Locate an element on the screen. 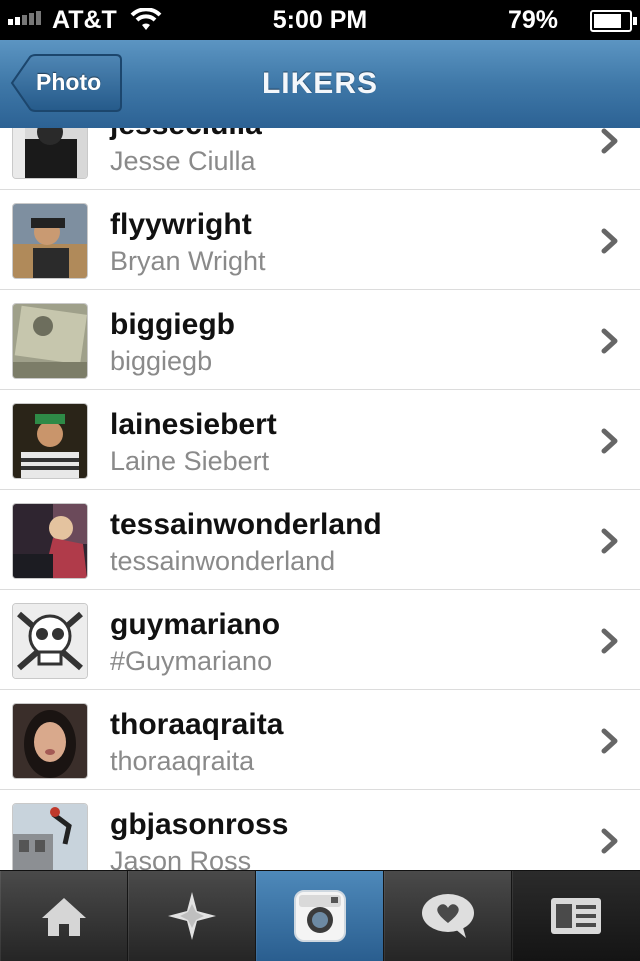 The height and width of the screenshot is (961, 640). page-title: LIKERS is located at coordinates (319, 83).